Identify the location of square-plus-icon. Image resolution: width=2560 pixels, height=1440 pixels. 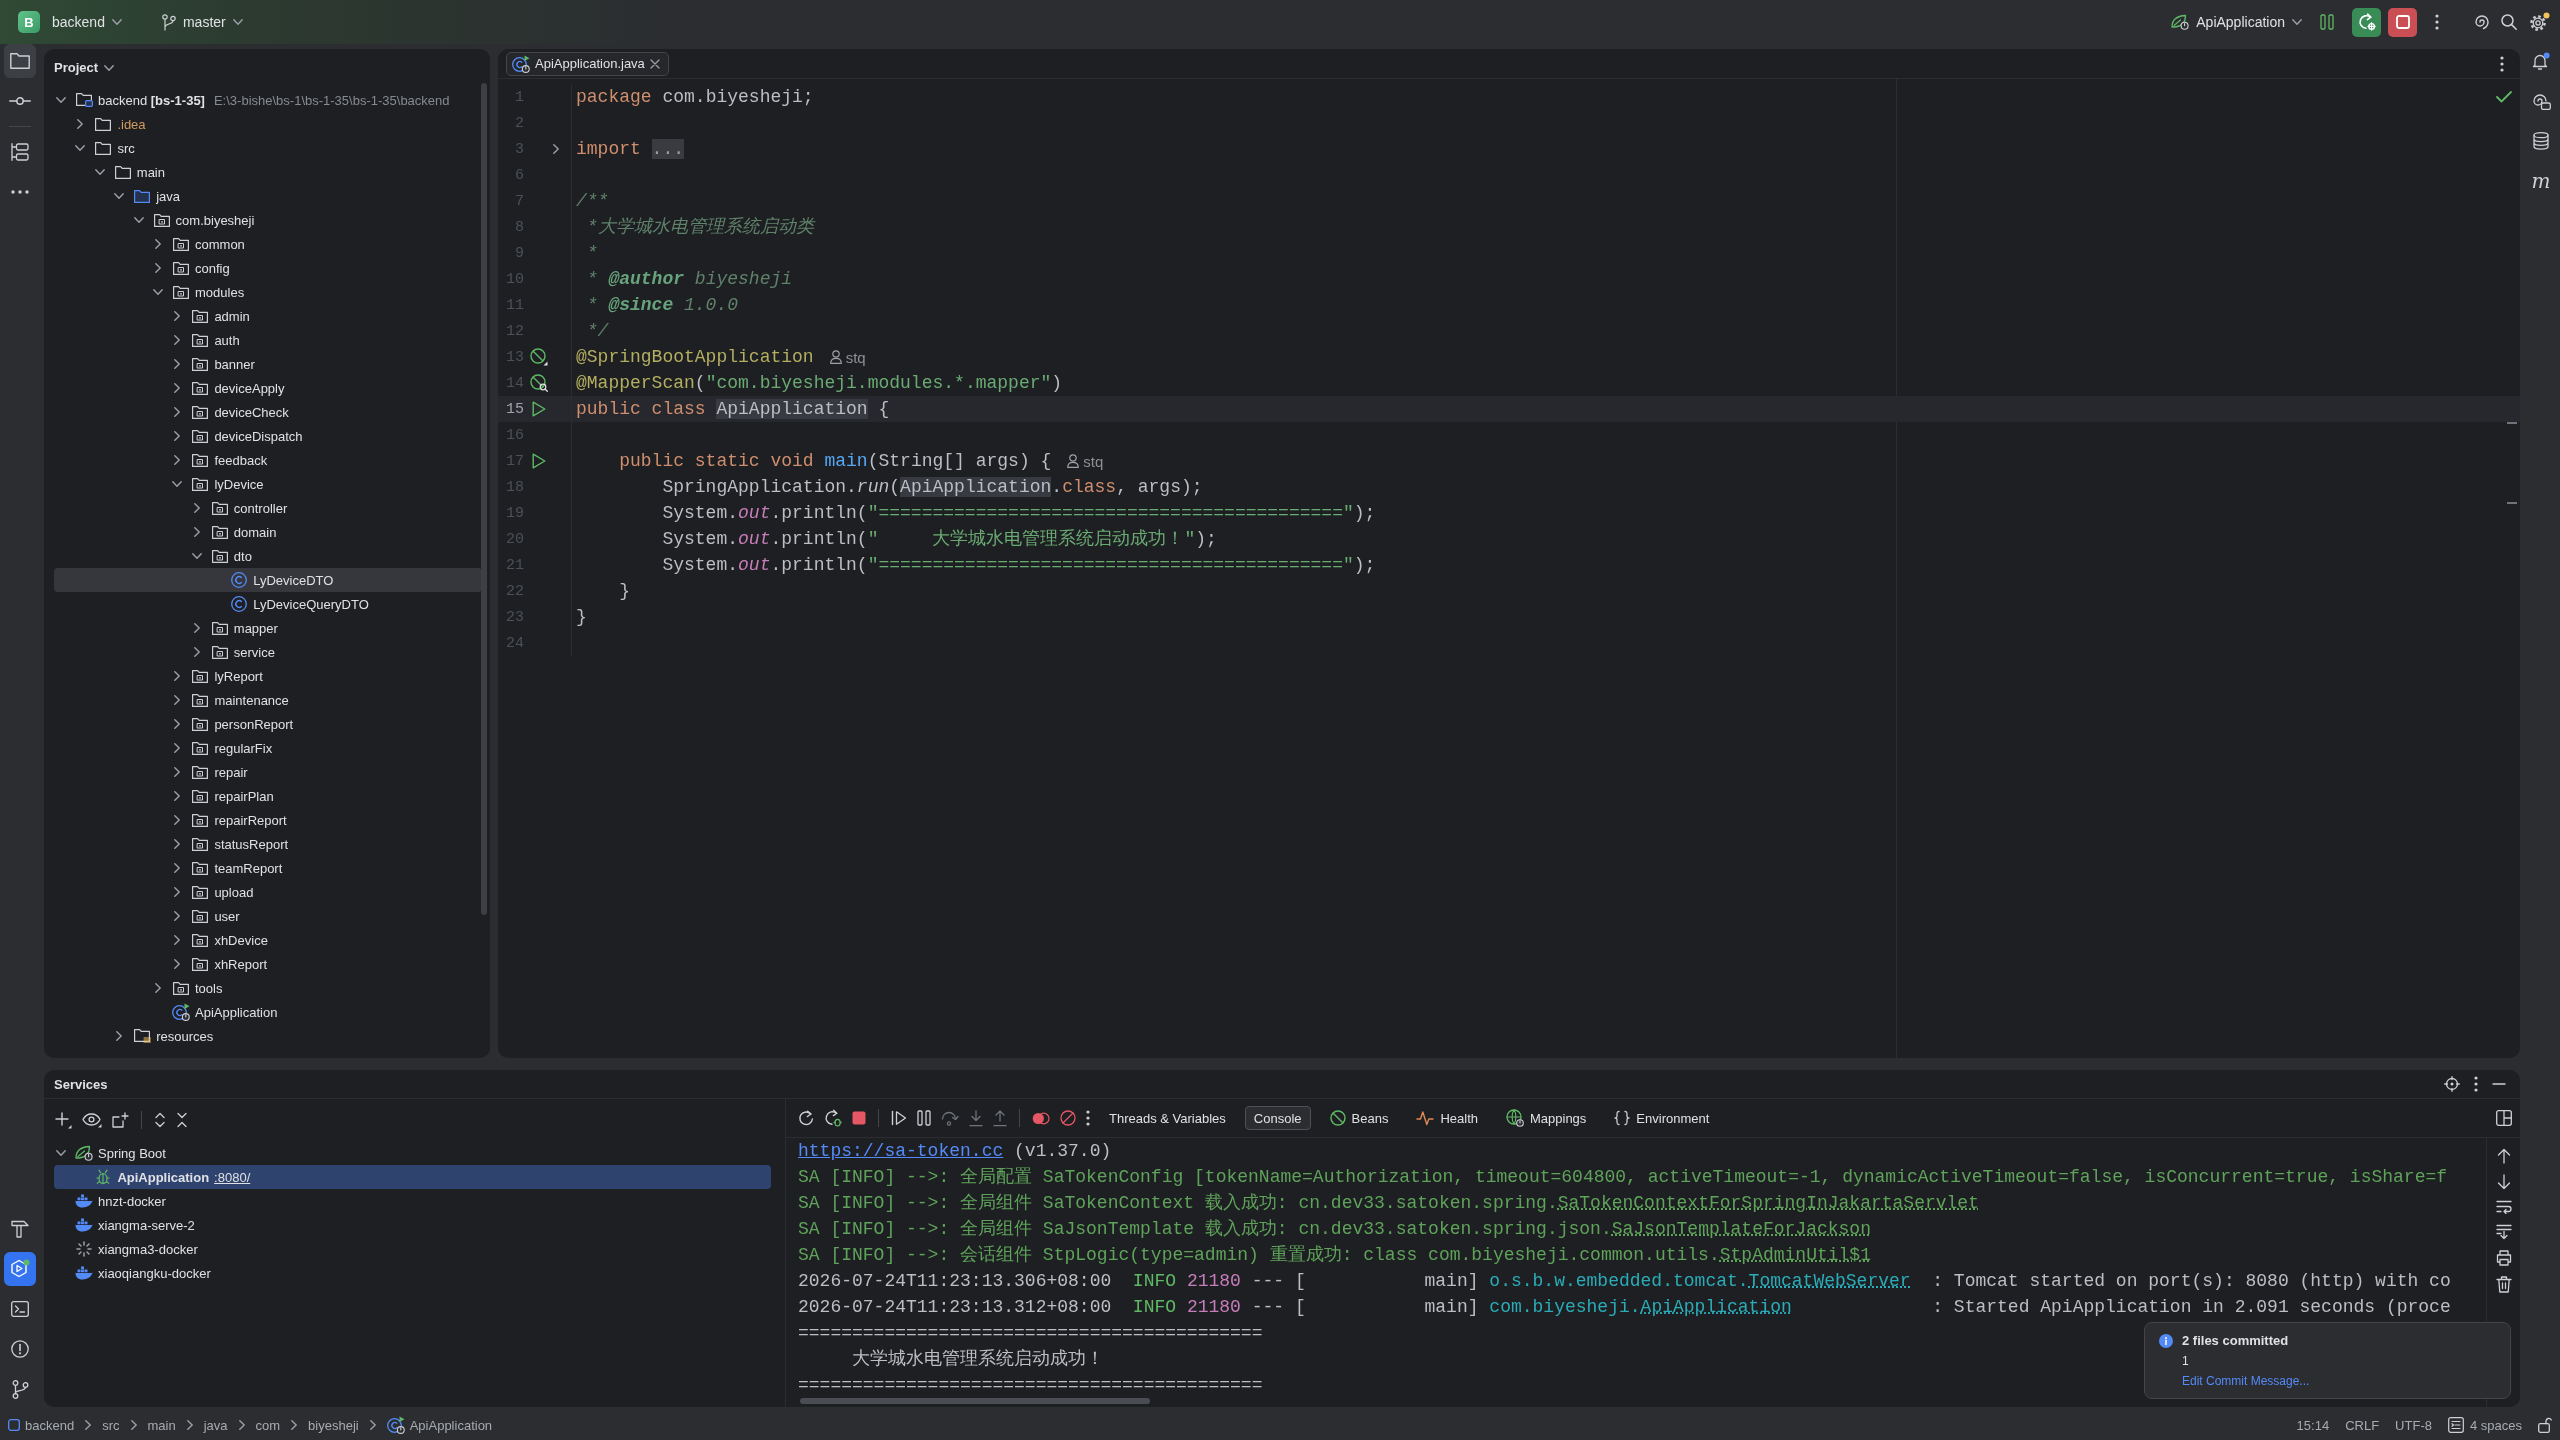
(120, 1120).